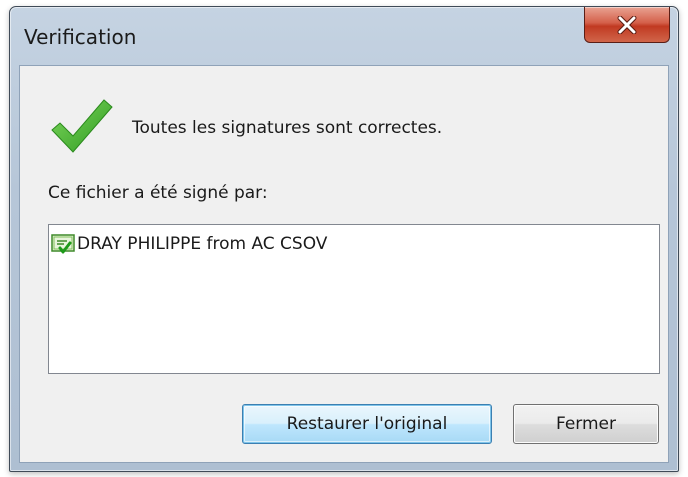 The image size is (688, 477). Describe the element at coordinates (586, 424) in the screenshot. I see `close-dialog-button: Fermer` at that location.